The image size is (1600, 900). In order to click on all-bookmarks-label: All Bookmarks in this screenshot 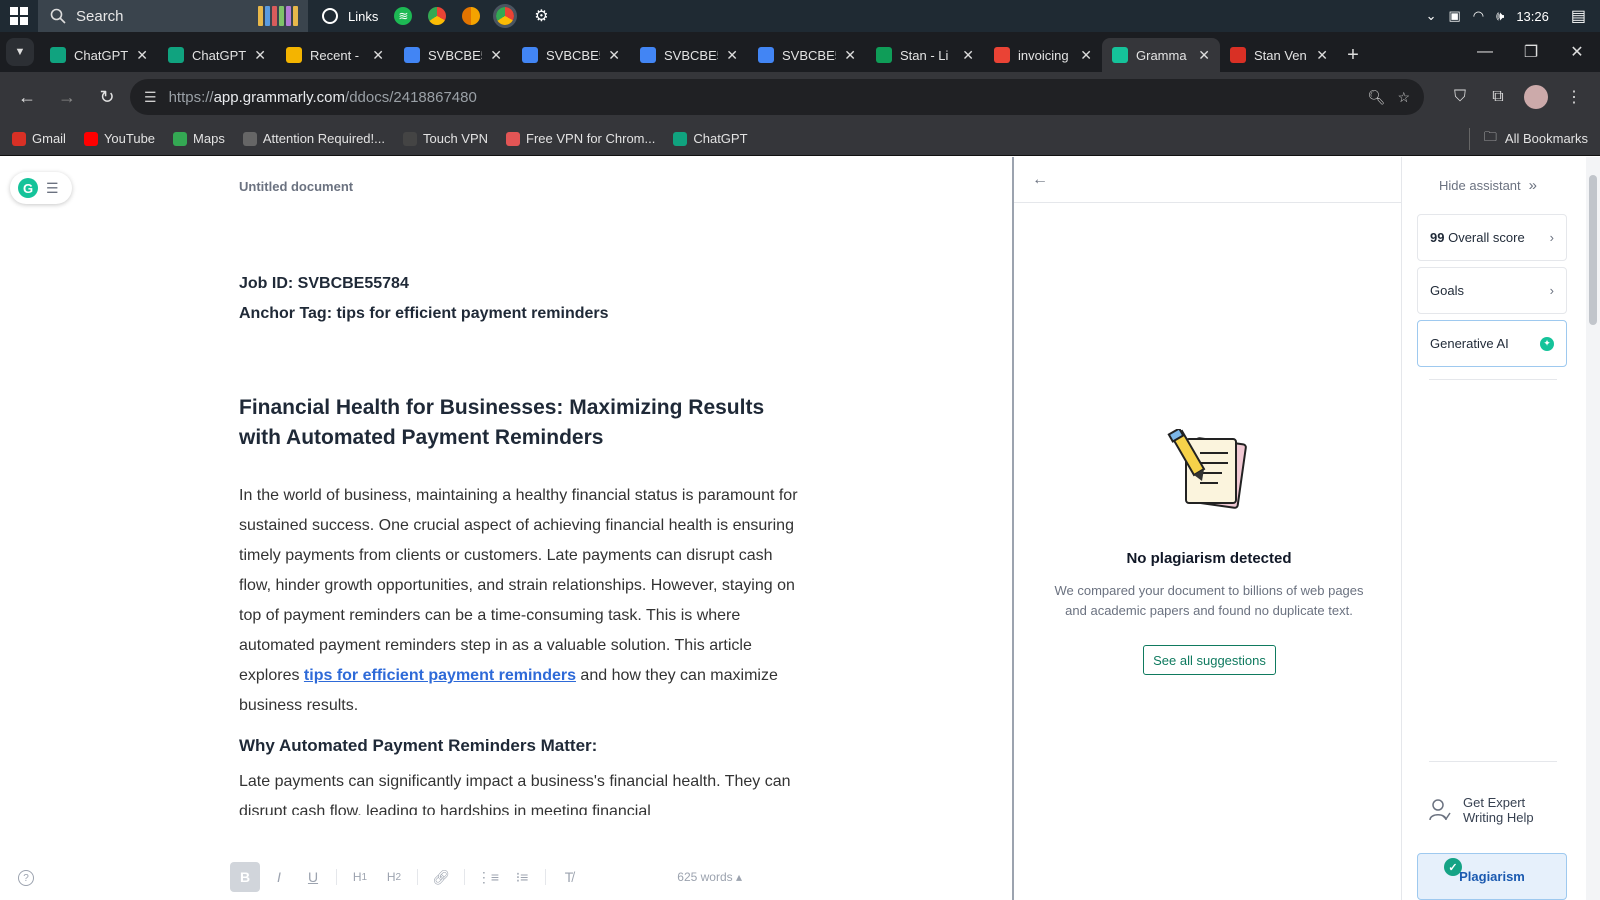, I will do `click(1546, 138)`.